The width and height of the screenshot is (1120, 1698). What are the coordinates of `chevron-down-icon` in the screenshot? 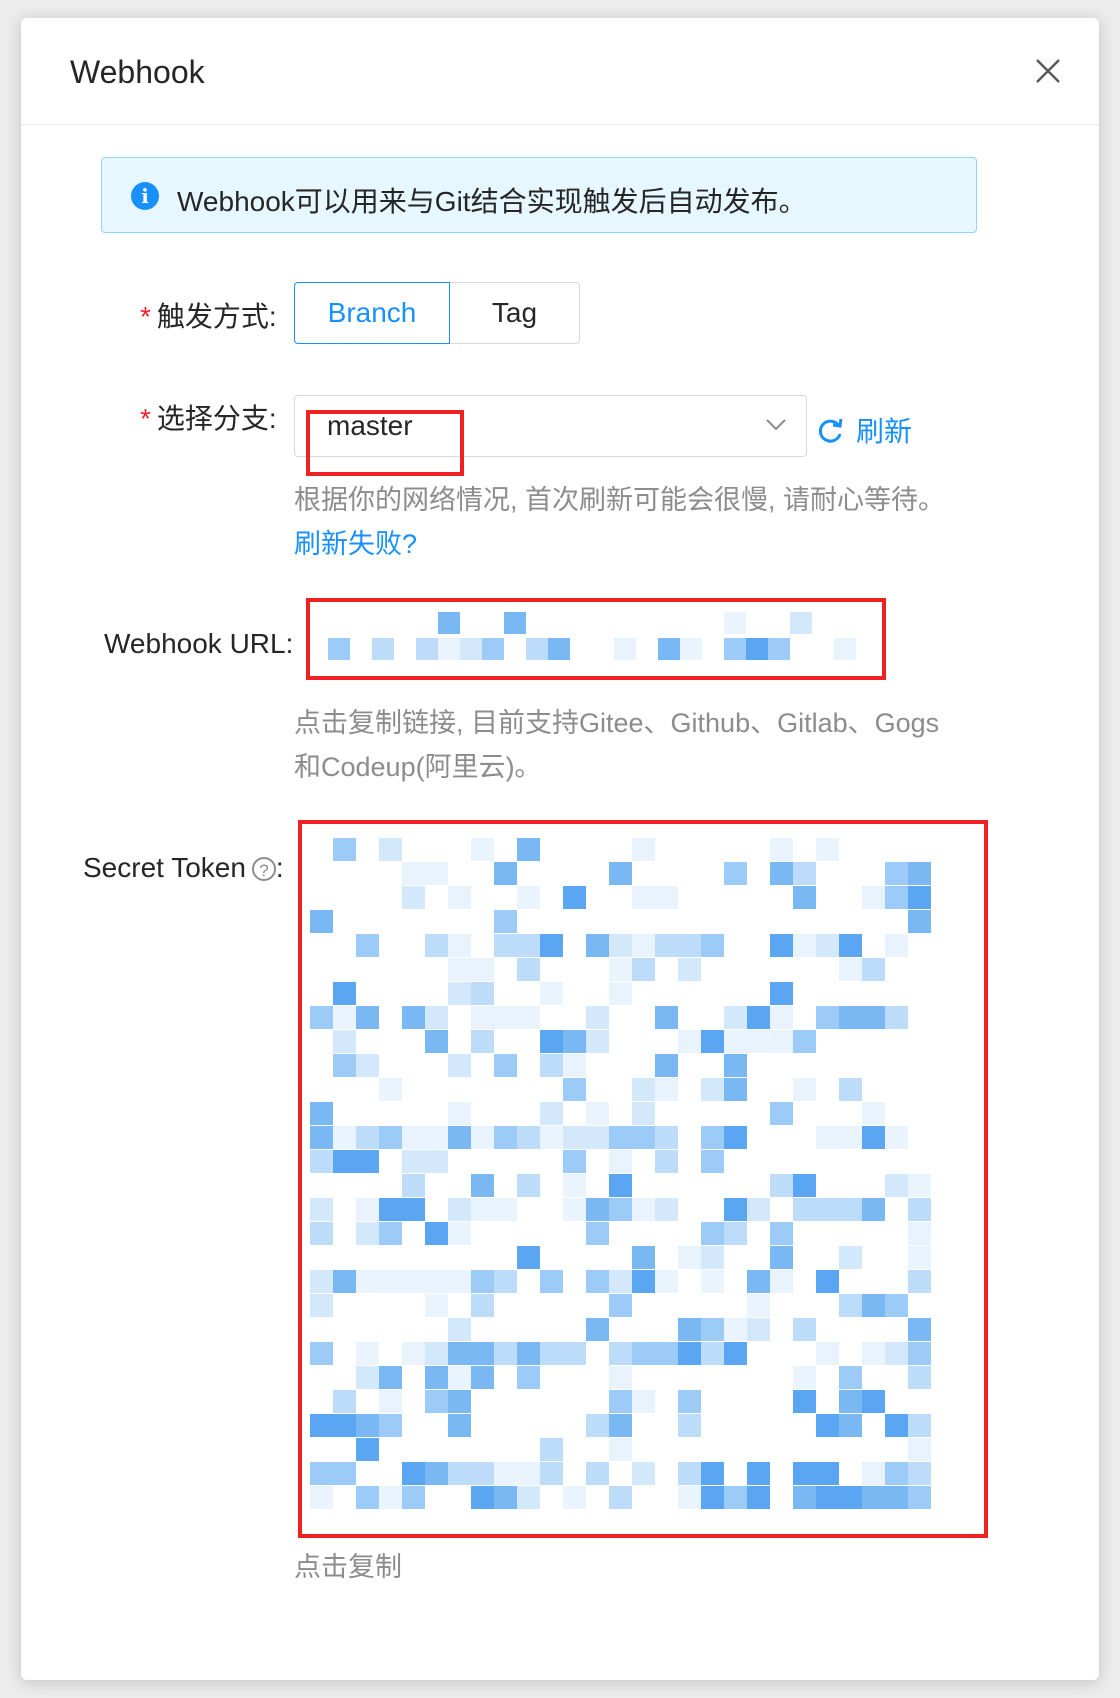 It's located at (776, 425).